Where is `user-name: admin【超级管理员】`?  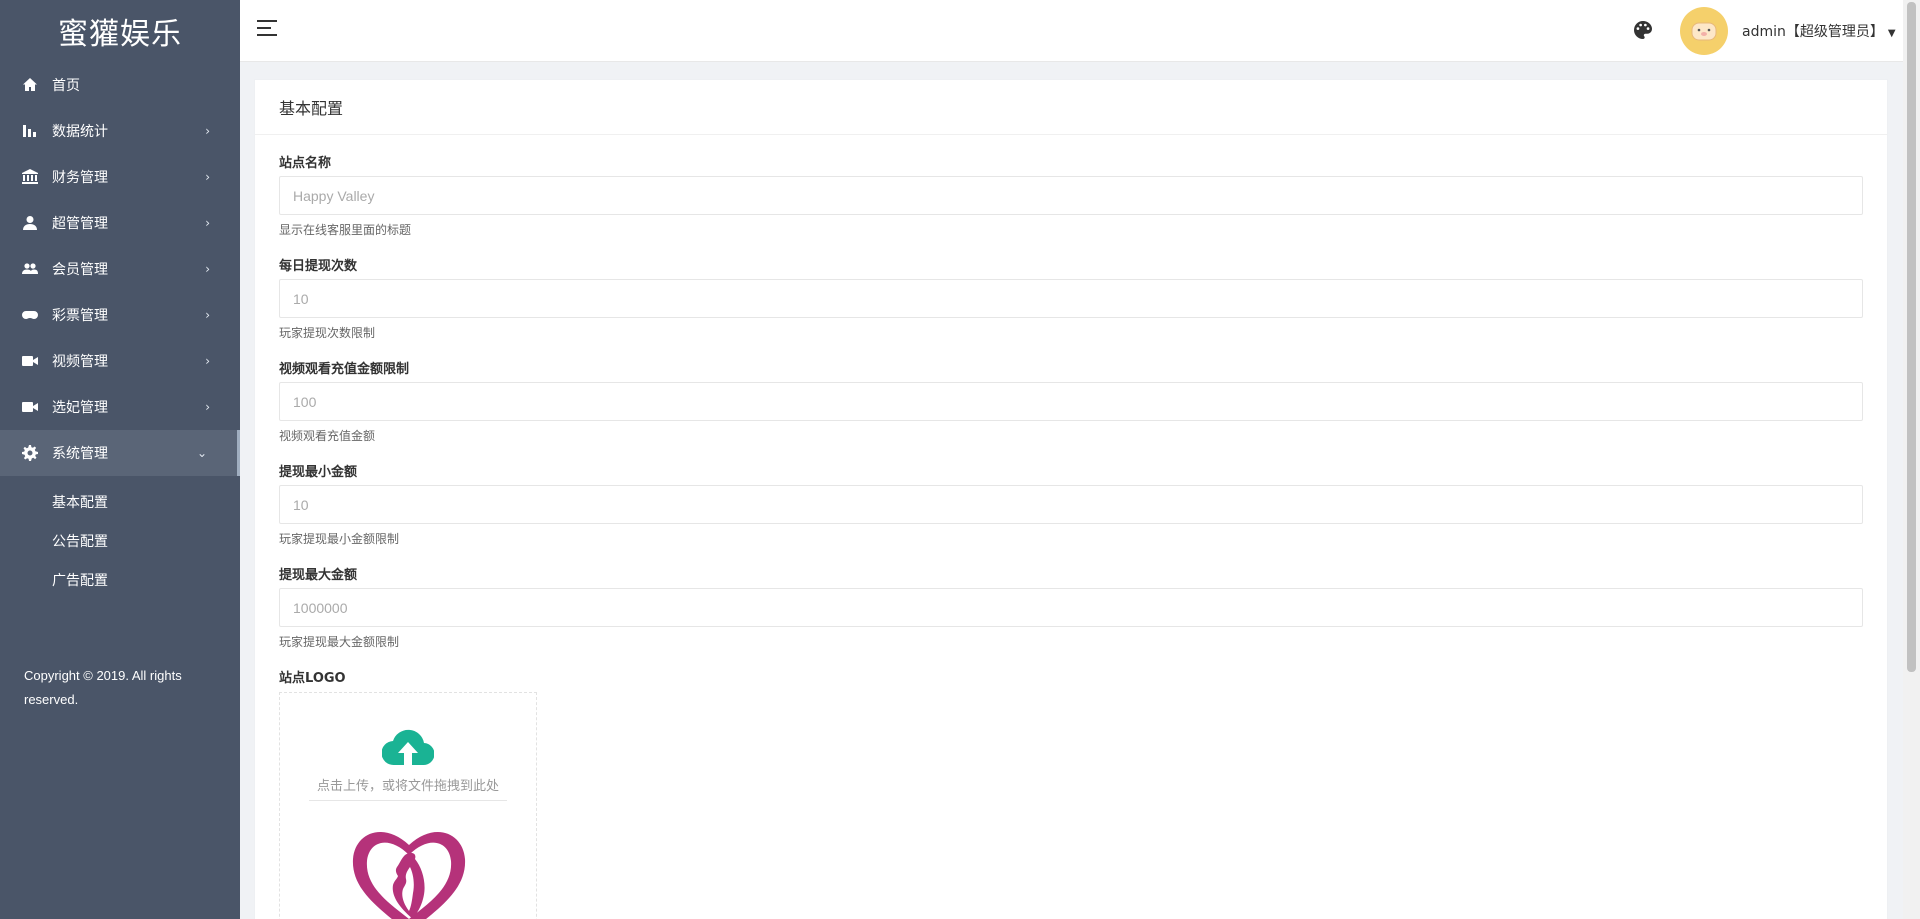
user-name: admin【超级管理员】 is located at coordinates (1813, 32).